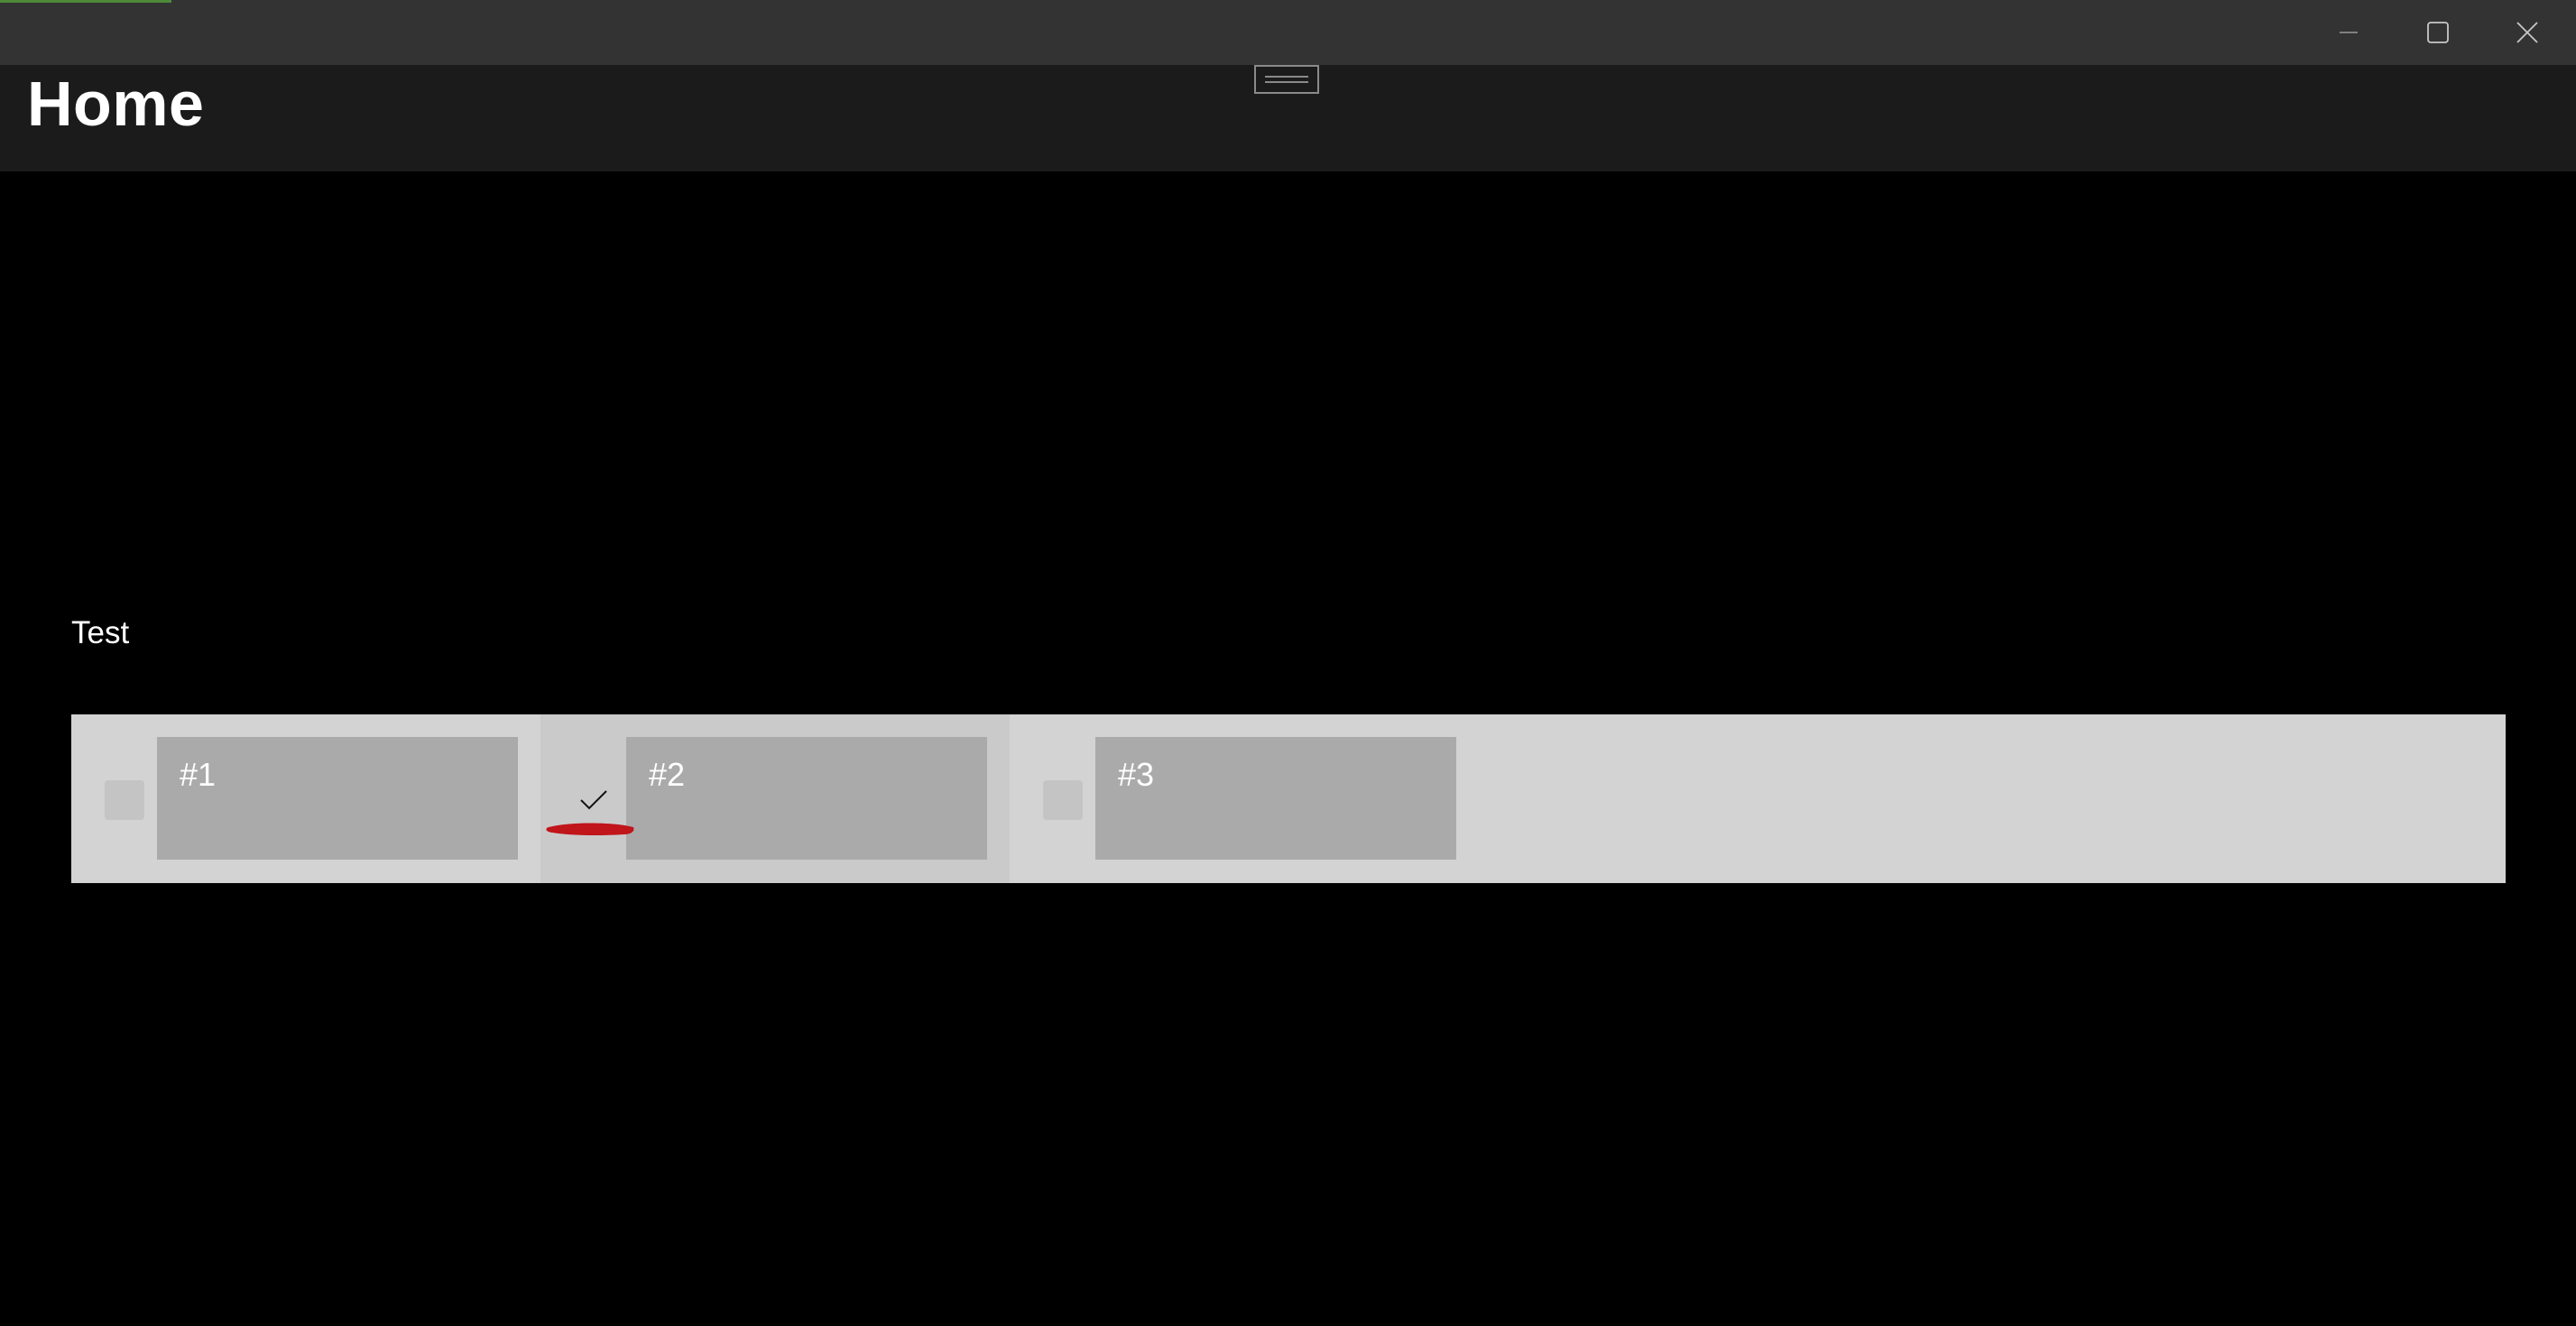  What do you see at coordinates (806, 799) in the screenshot?
I see `item-card: #2` at bounding box center [806, 799].